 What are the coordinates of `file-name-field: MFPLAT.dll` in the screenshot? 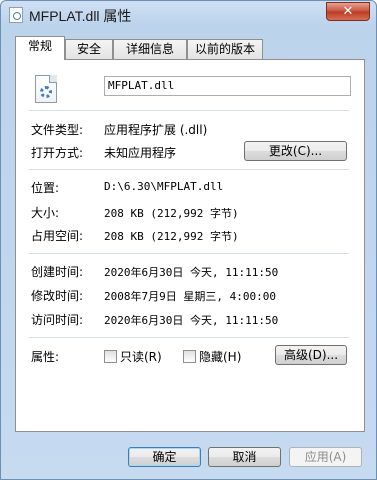 It's located at (227, 86).